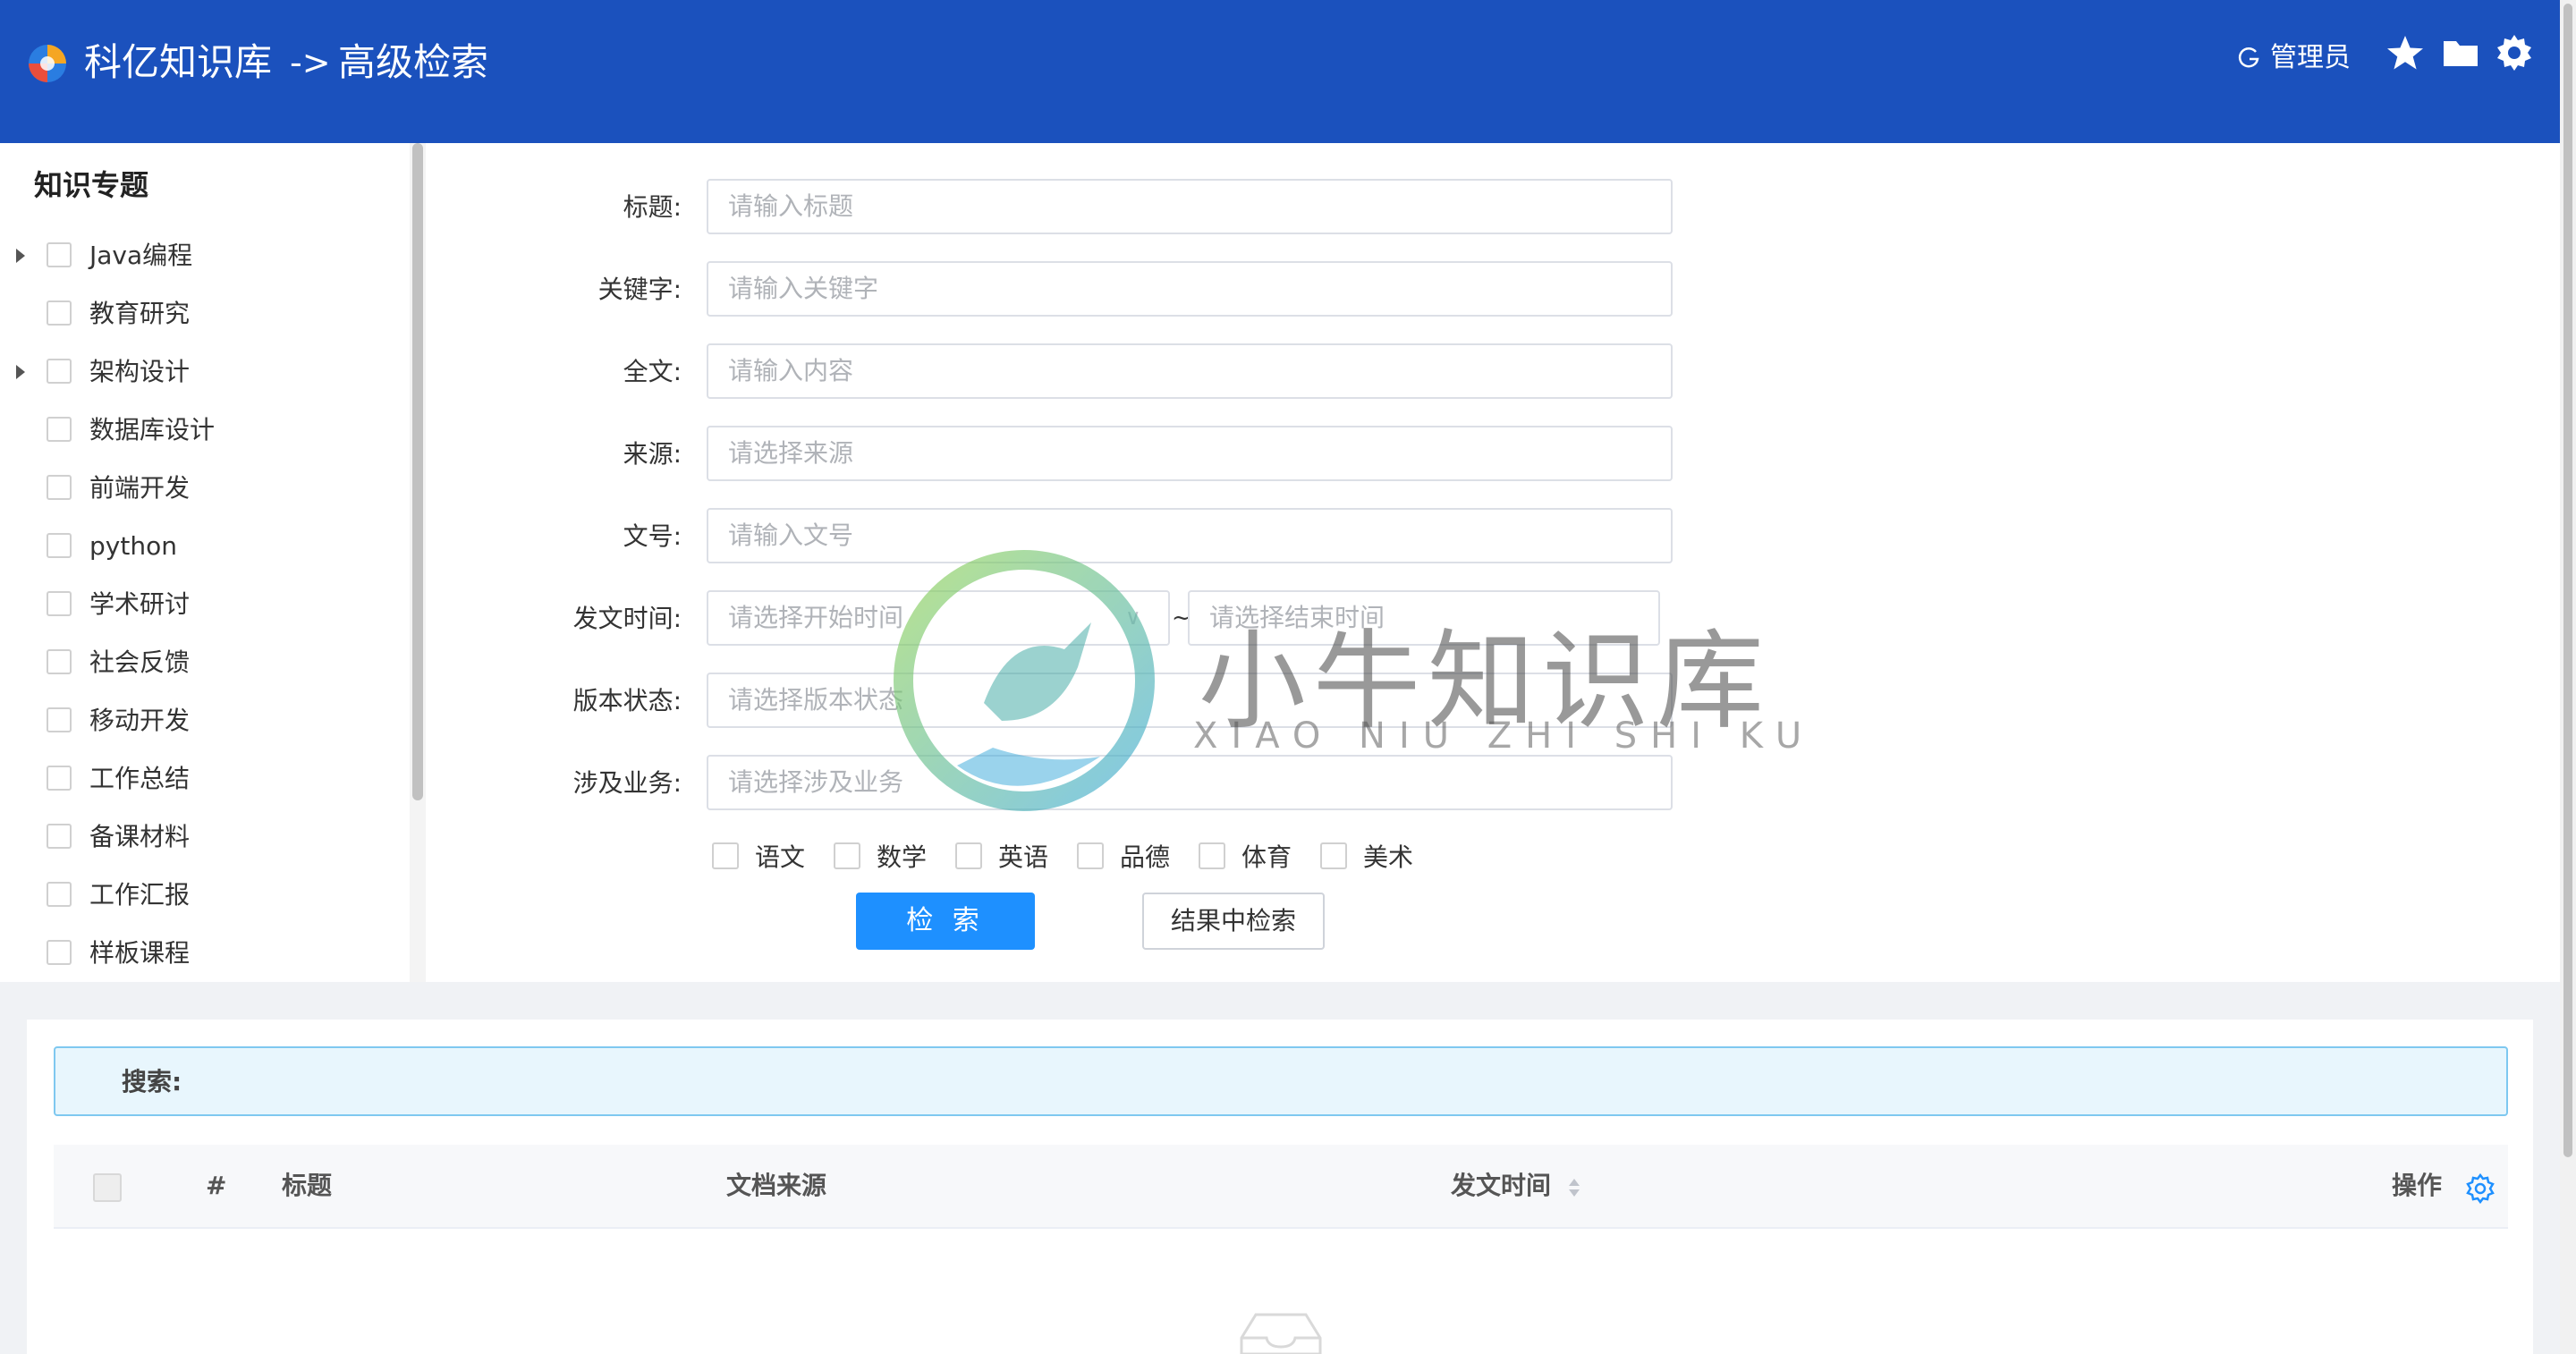  I want to click on sidebar-item-label: 备课材料, so click(140, 836).